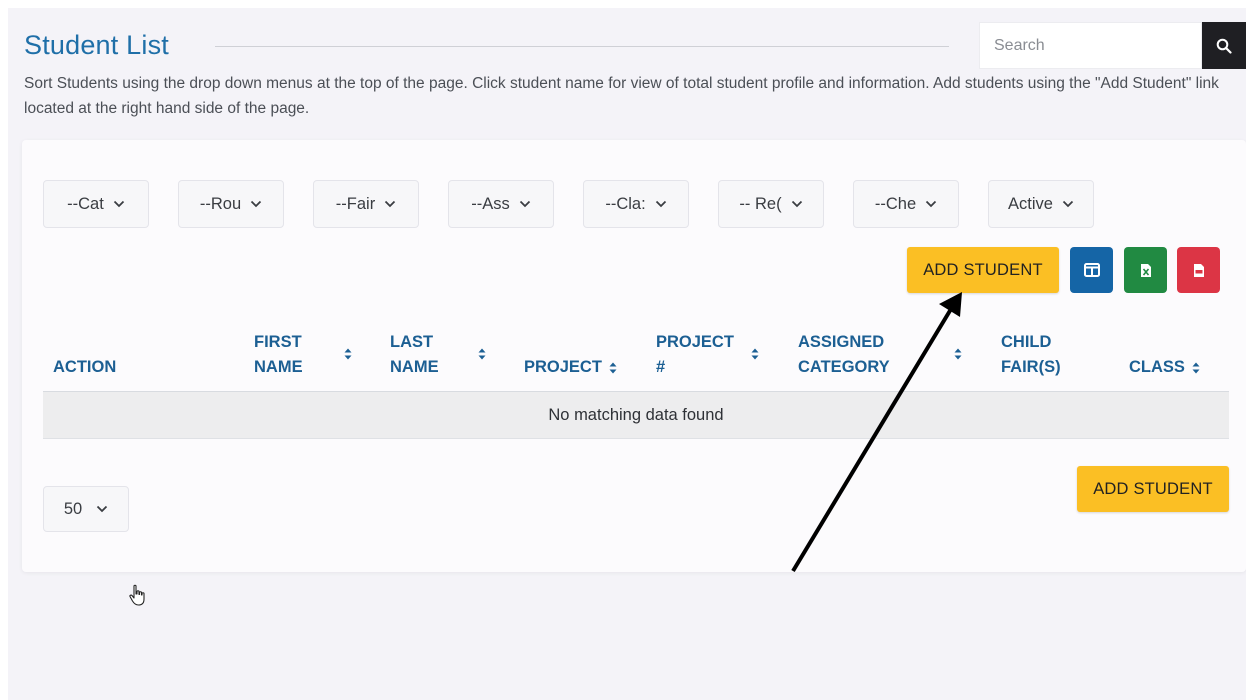  Describe the element at coordinates (137, 595) in the screenshot. I see `hand-cursor-icon` at that location.